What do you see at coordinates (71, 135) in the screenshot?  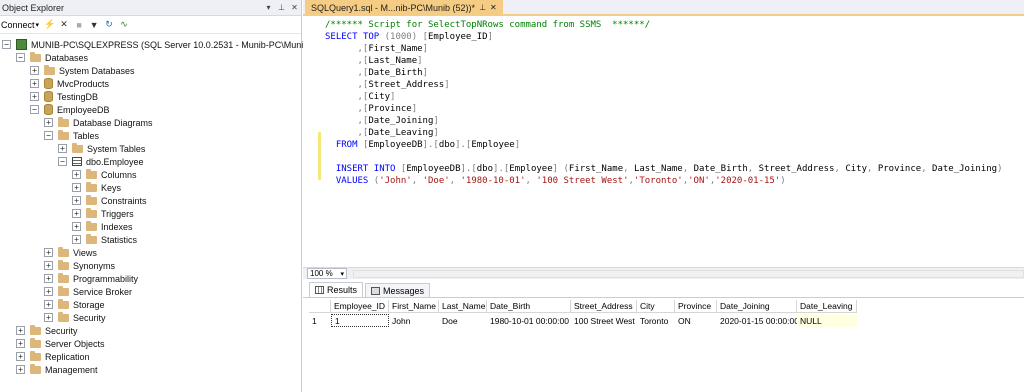 I see `tree-node: − Tables` at bounding box center [71, 135].